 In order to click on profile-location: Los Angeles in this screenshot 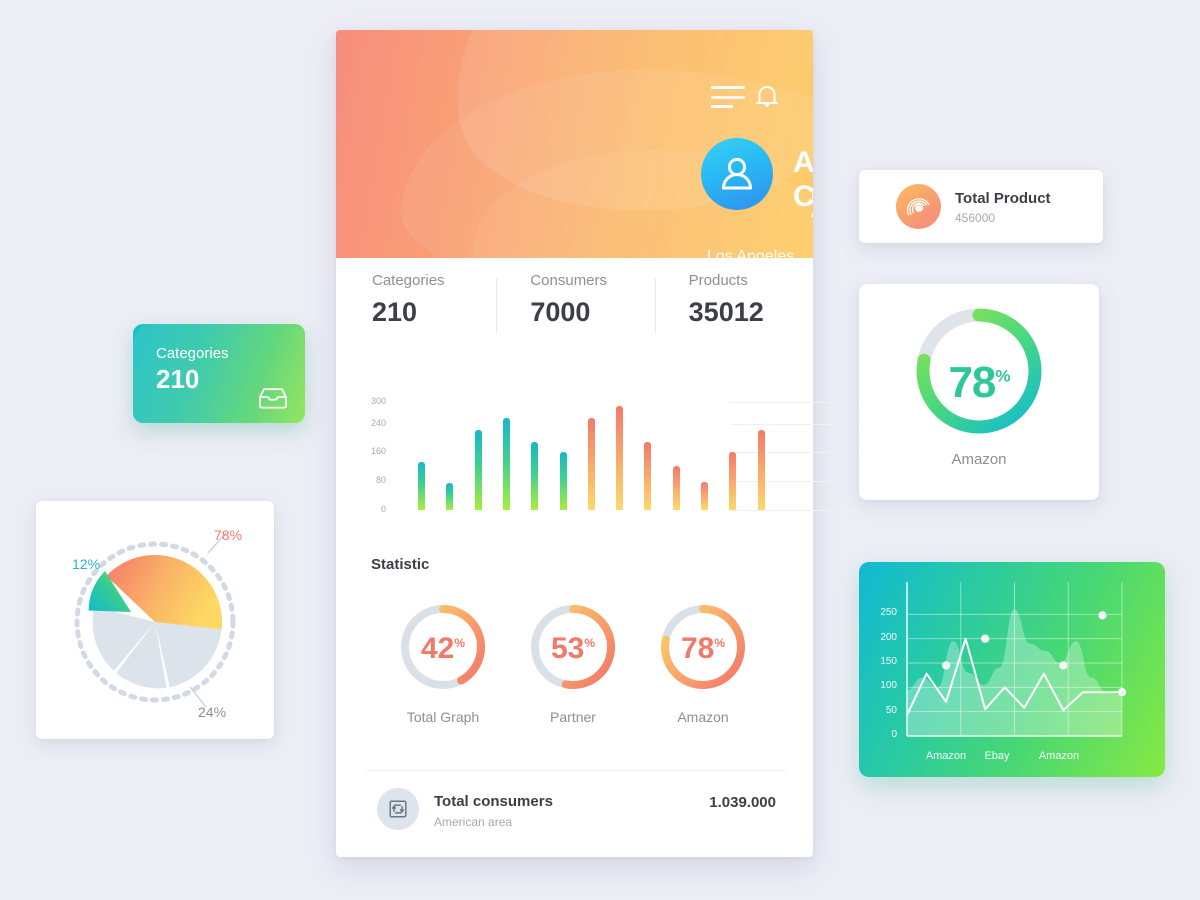, I will do `click(751, 256)`.